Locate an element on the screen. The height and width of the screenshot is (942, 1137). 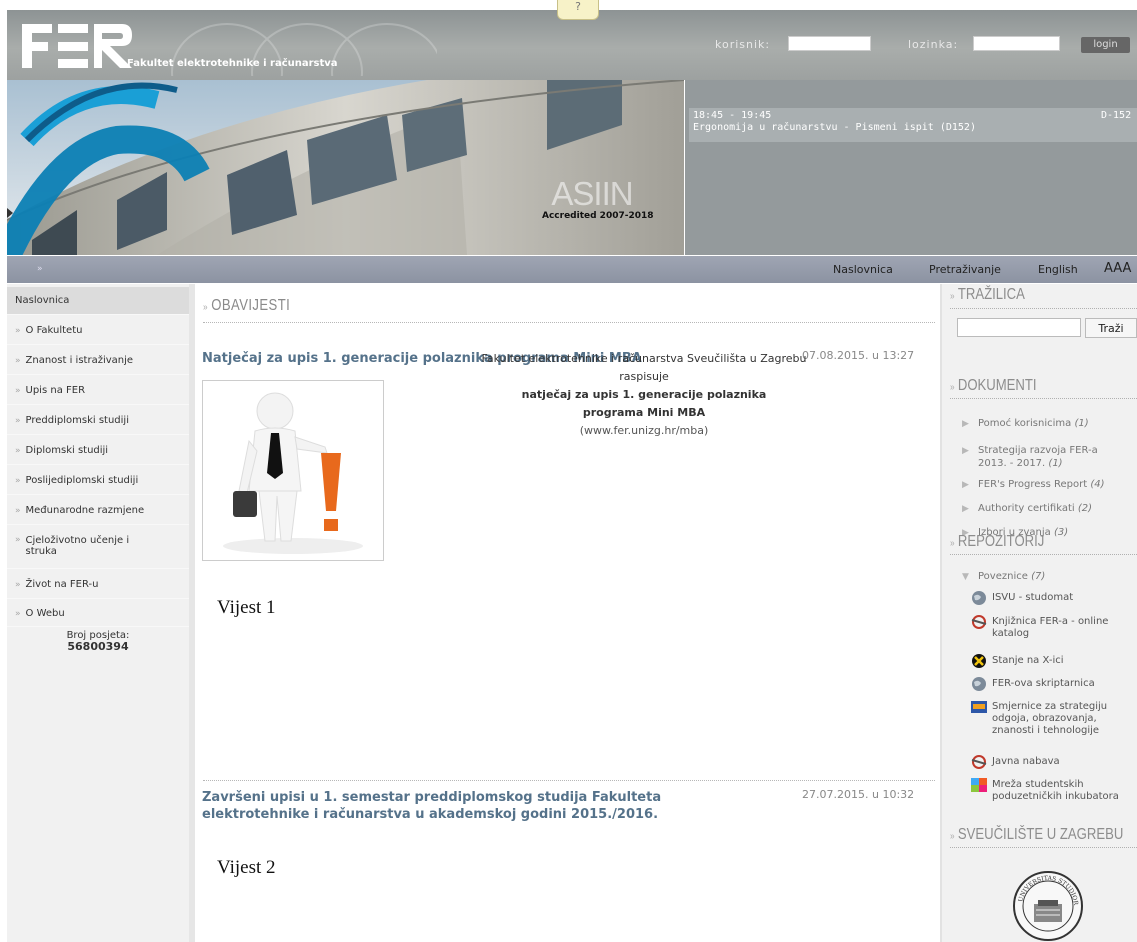
link-label: ISVU - studomat is located at coordinates (1033, 597).